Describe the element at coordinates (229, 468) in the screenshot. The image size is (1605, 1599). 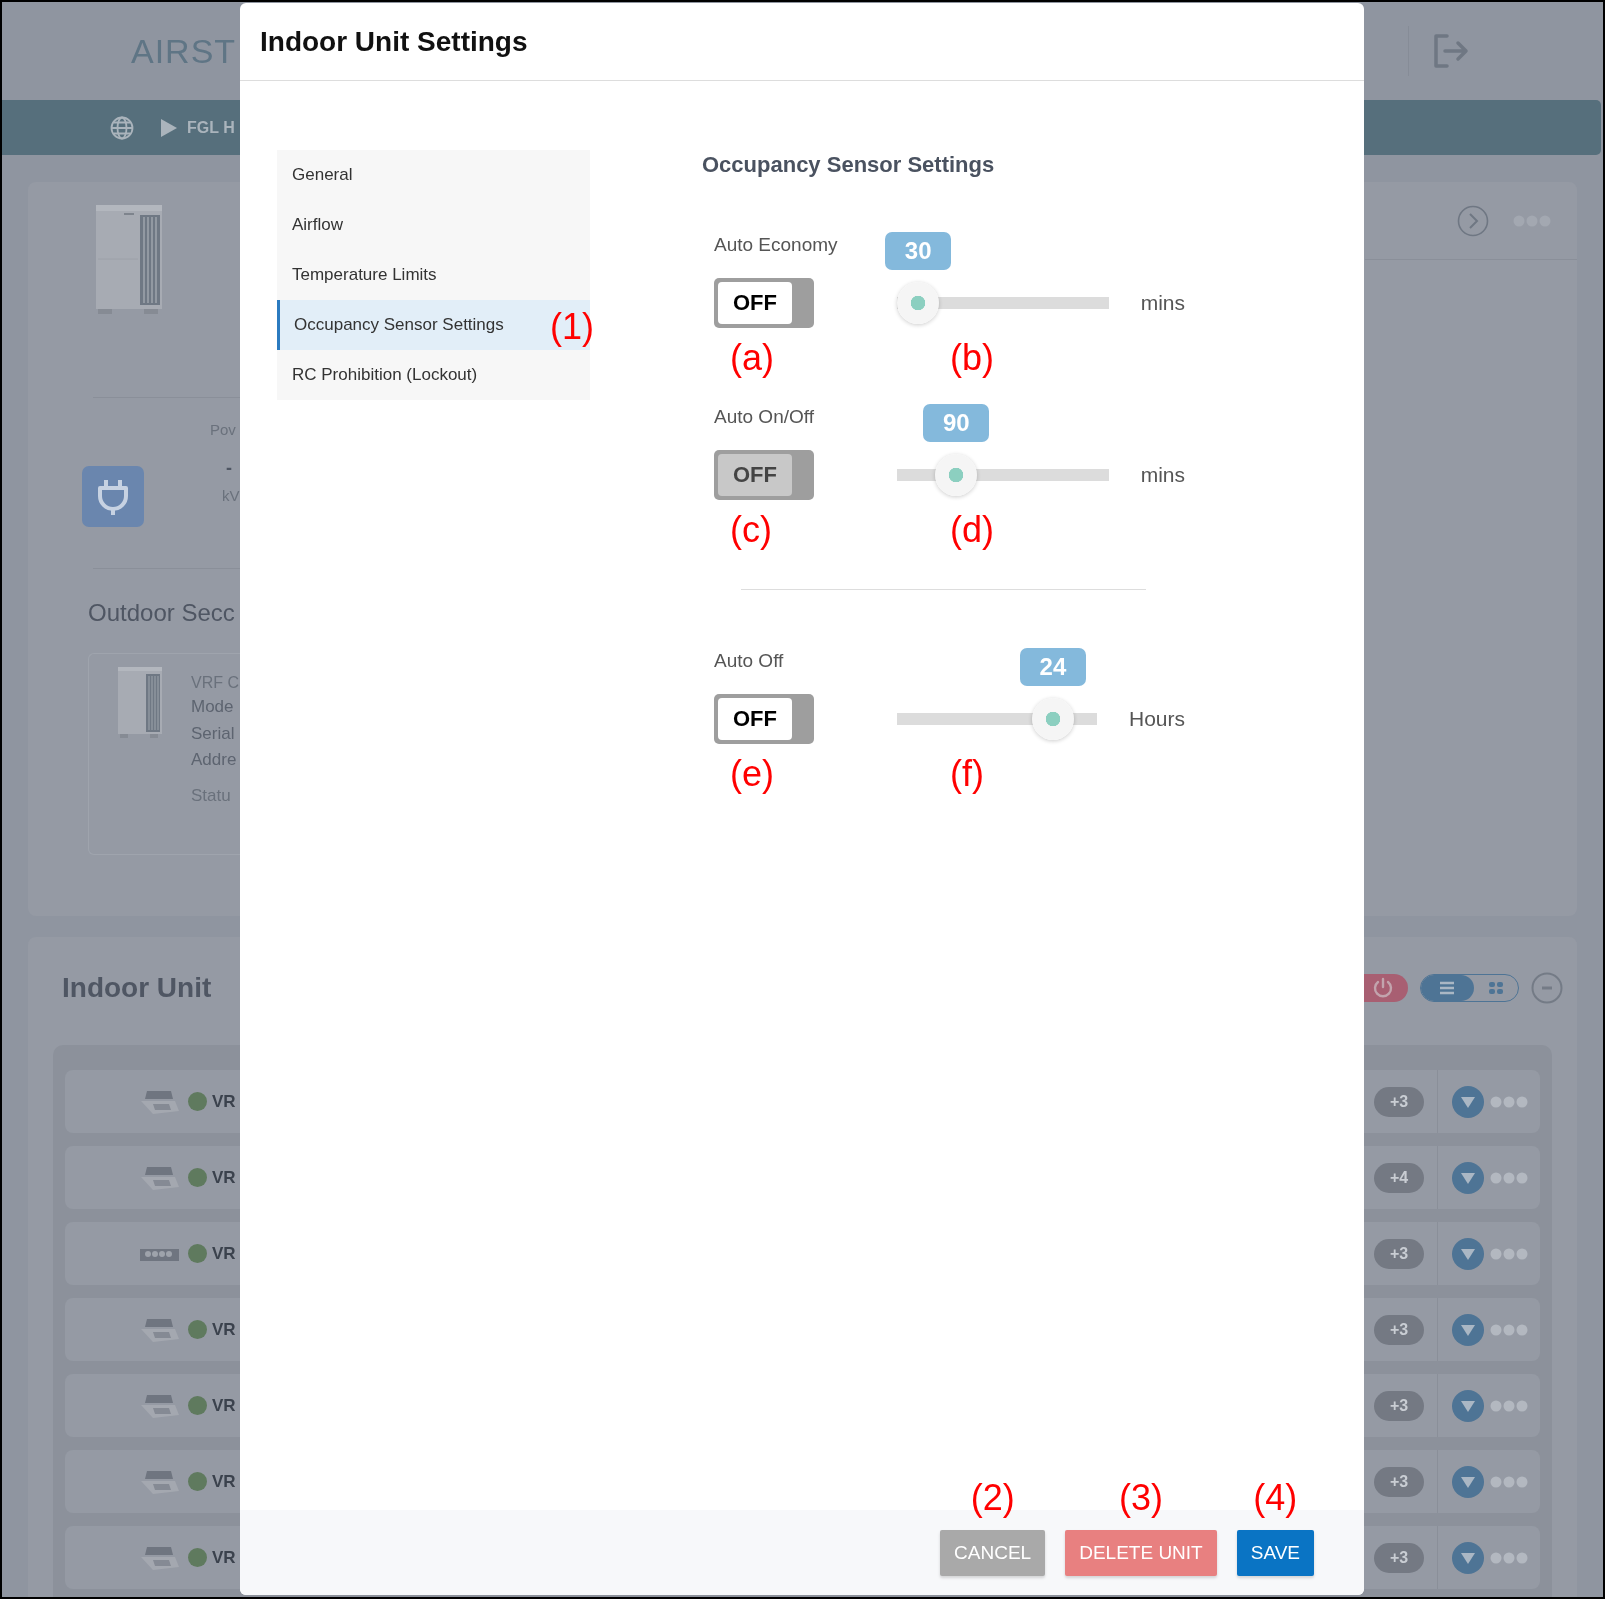
I see `power-value: -` at that location.